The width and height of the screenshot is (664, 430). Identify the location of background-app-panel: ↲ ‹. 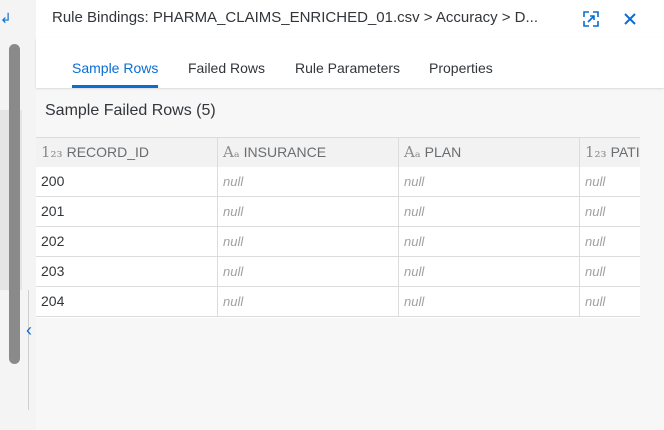
(18, 215).